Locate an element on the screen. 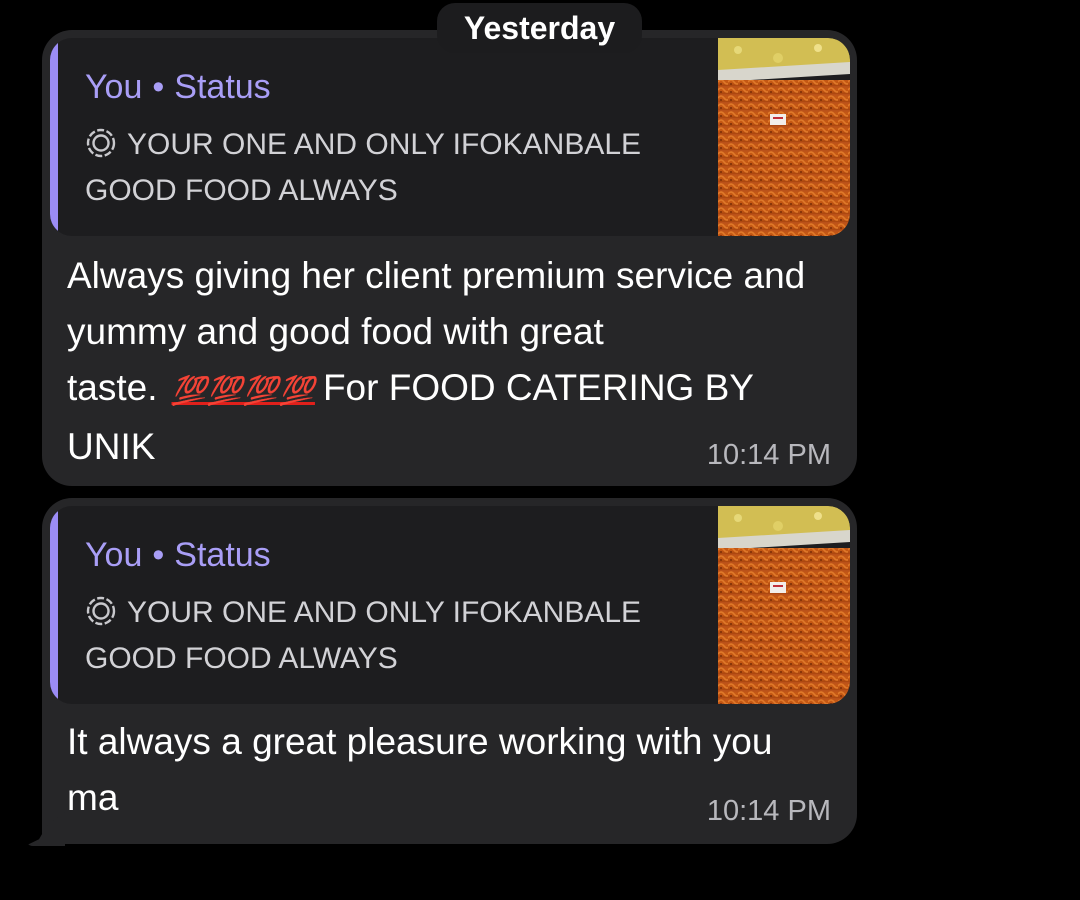 The image size is (1080, 900). hundred-points-icon: 💯💯💯💯 is located at coordinates (243, 390).